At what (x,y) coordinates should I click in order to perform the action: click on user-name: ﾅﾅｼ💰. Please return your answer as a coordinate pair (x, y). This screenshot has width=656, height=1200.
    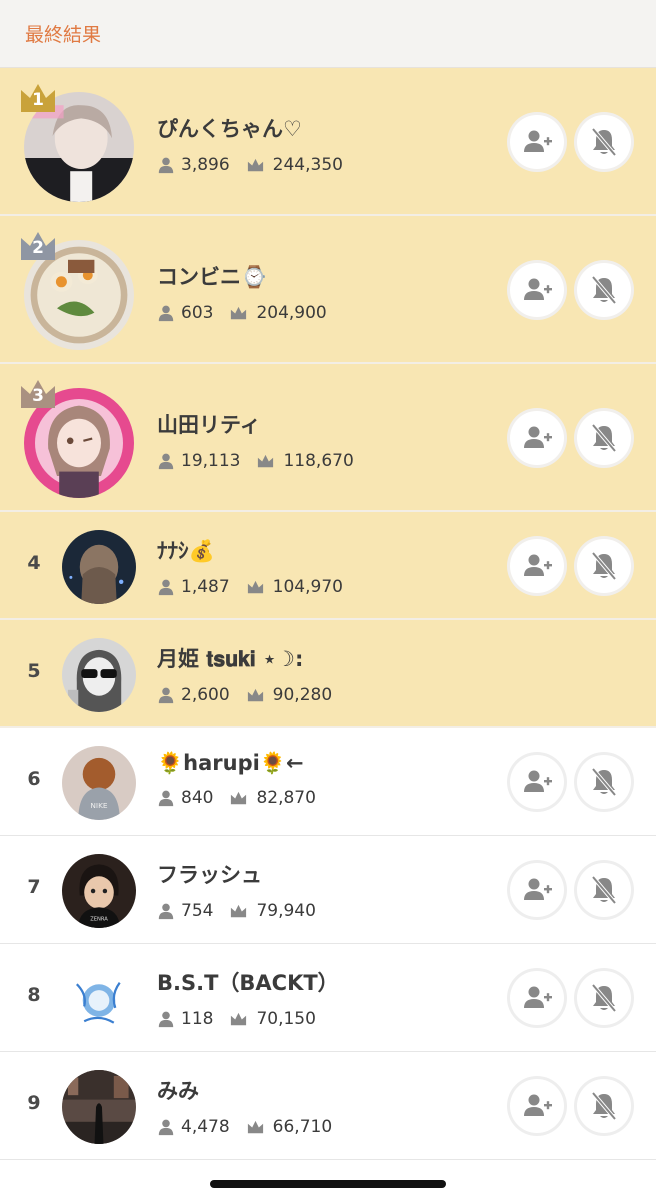
    Looking at the image, I should click on (186, 551).